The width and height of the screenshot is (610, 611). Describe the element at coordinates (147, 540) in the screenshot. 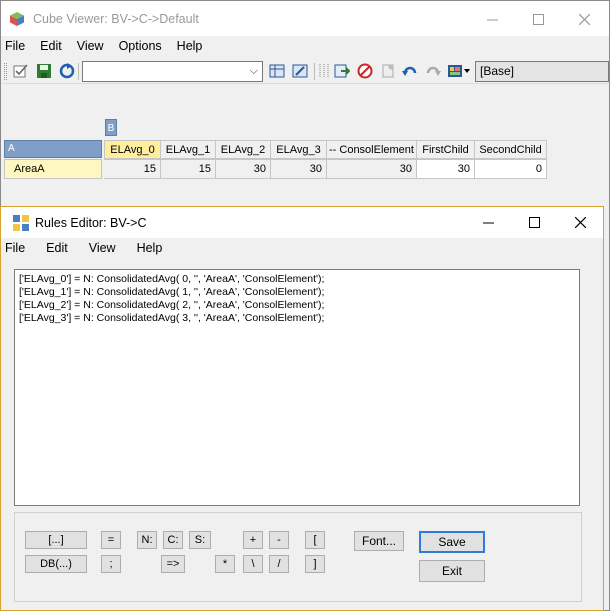

I see `insert-n-button: N:` at that location.